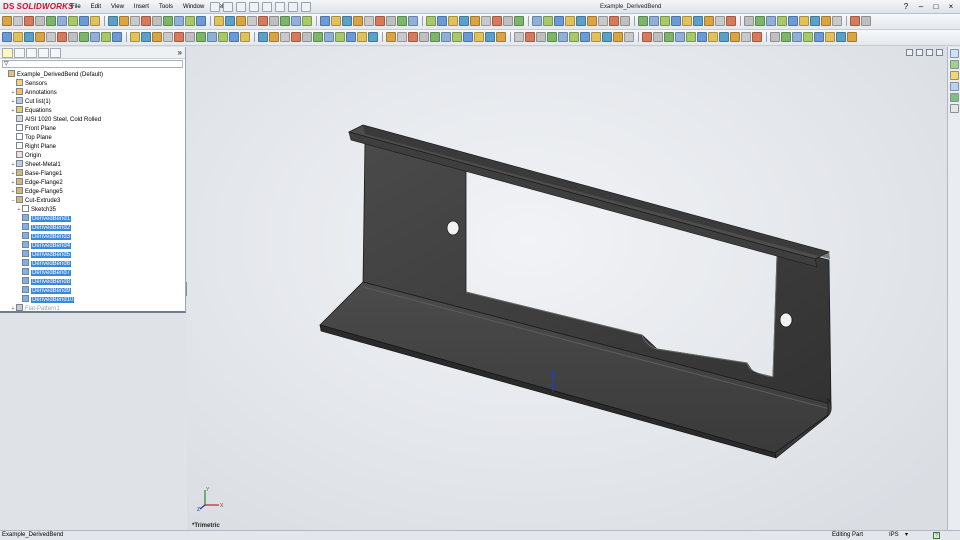 The width and height of the screenshot is (960, 540). I want to click on tree-node: Sensors, so click(93, 83).